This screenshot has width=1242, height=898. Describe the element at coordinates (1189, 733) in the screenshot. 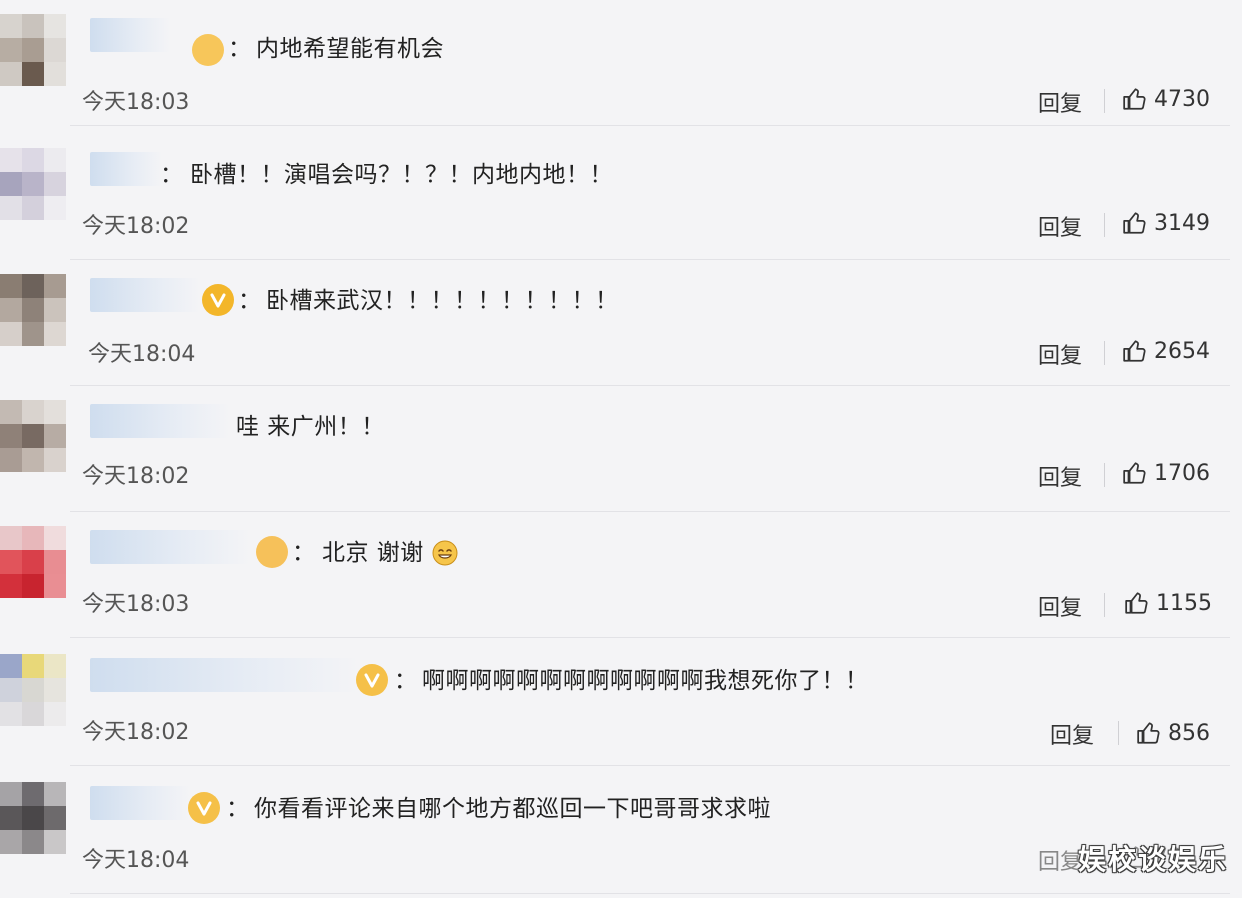

I see `like-count: 856` at that location.